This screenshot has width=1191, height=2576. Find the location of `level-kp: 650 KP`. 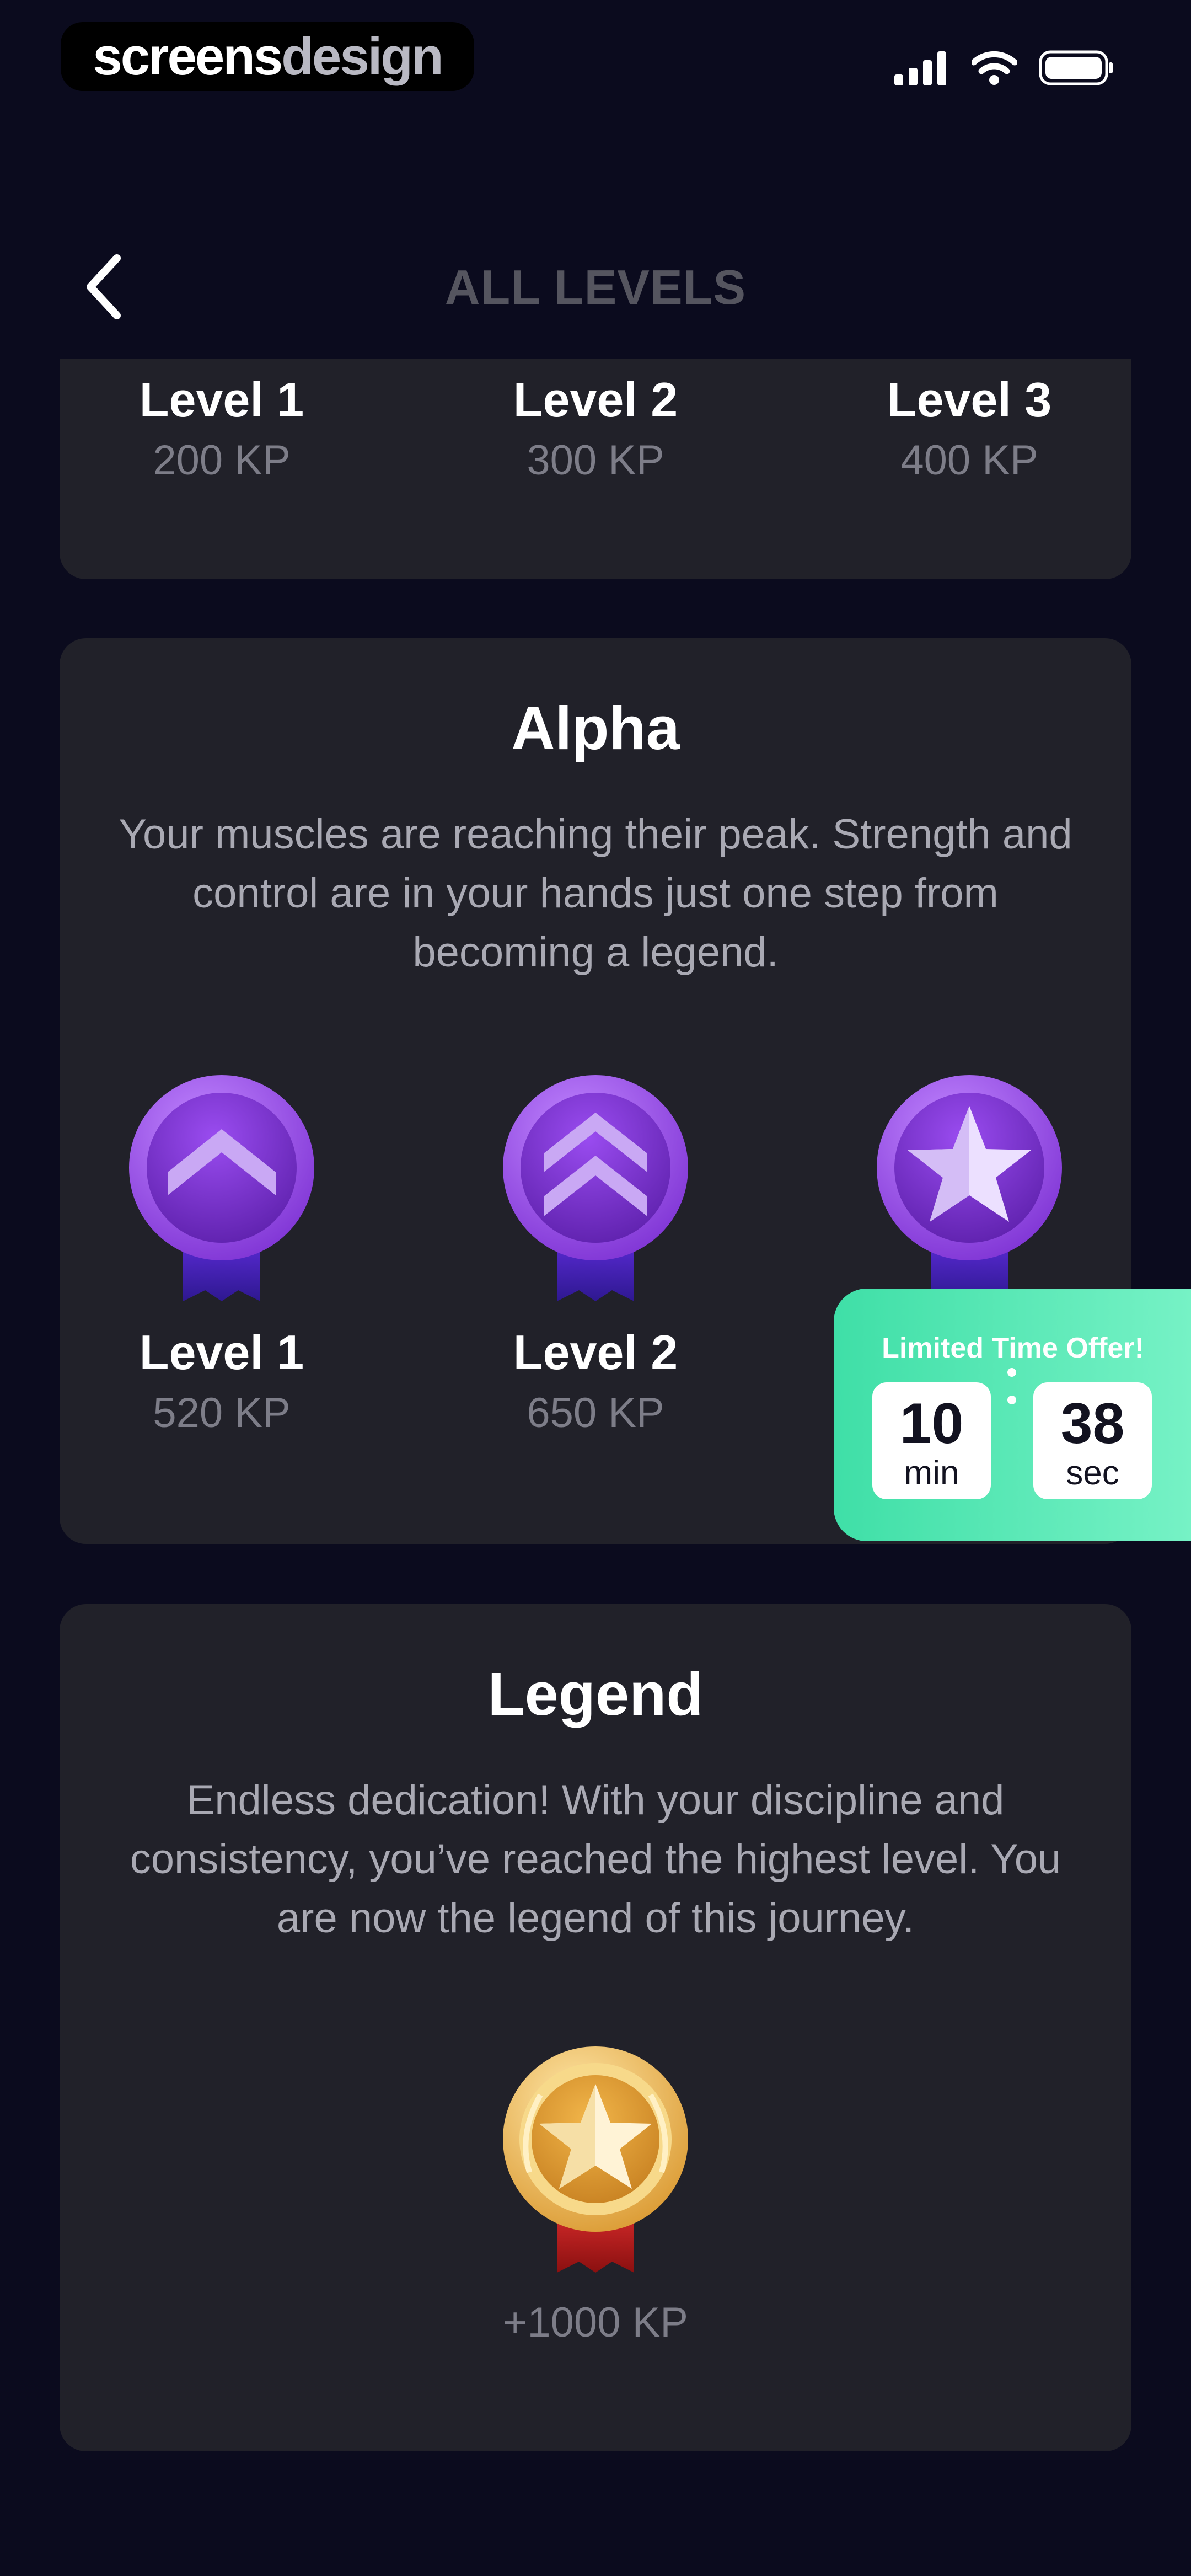

level-kp: 650 KP is located at coordinates (595, 1412).